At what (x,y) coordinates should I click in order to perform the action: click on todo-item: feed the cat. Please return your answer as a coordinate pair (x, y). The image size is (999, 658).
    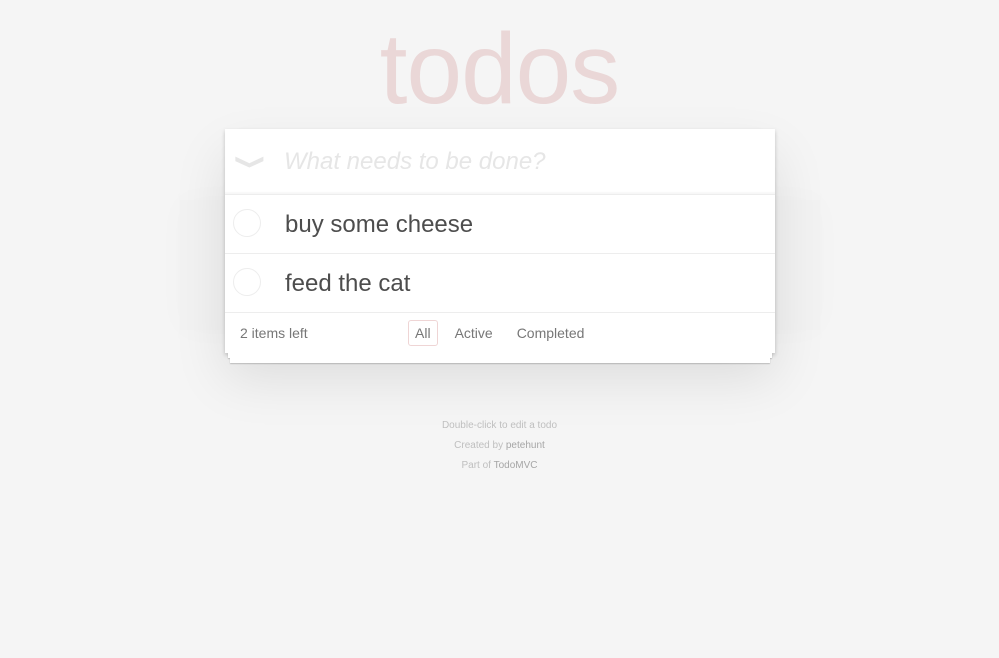
    Looking at the image, I should click on (500, 283).